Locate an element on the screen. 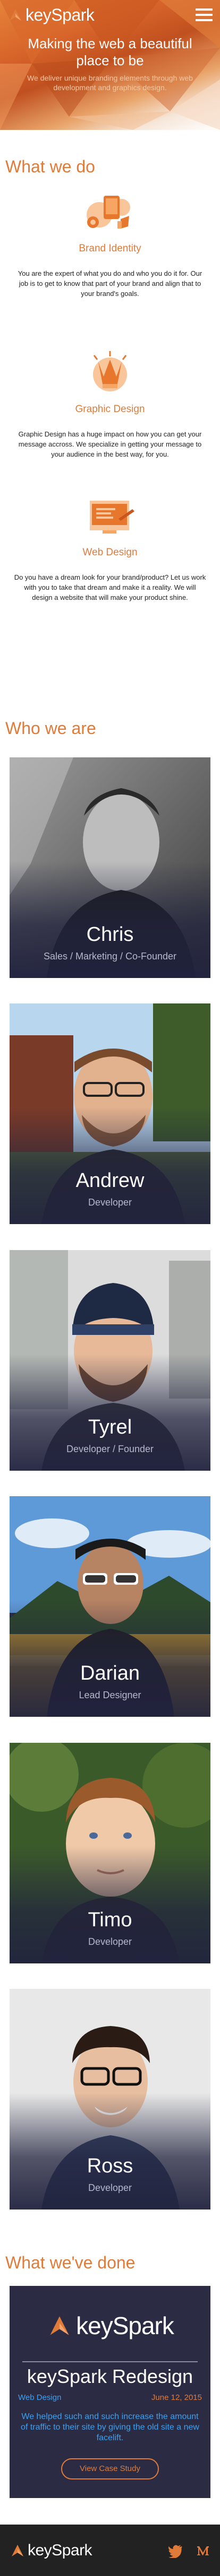  divider is located at coordinates (110, 2361).